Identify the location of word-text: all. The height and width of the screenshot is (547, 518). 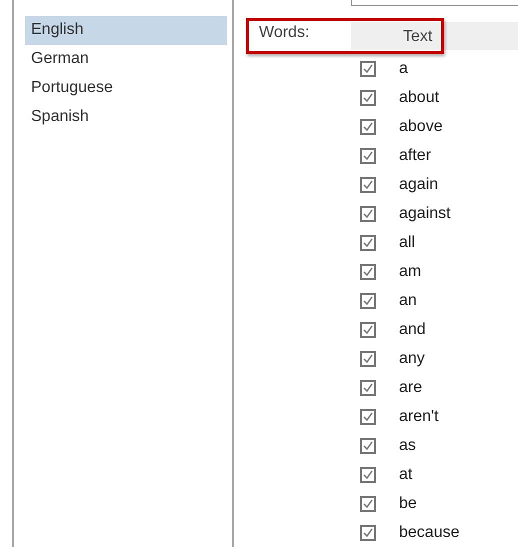
(407, 243).